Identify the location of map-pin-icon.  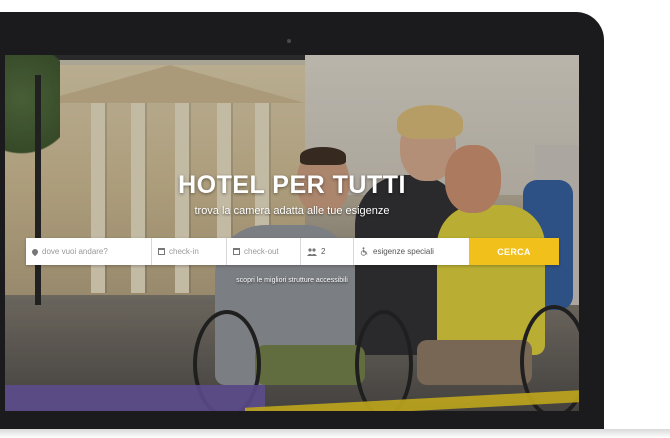
(35, 251).